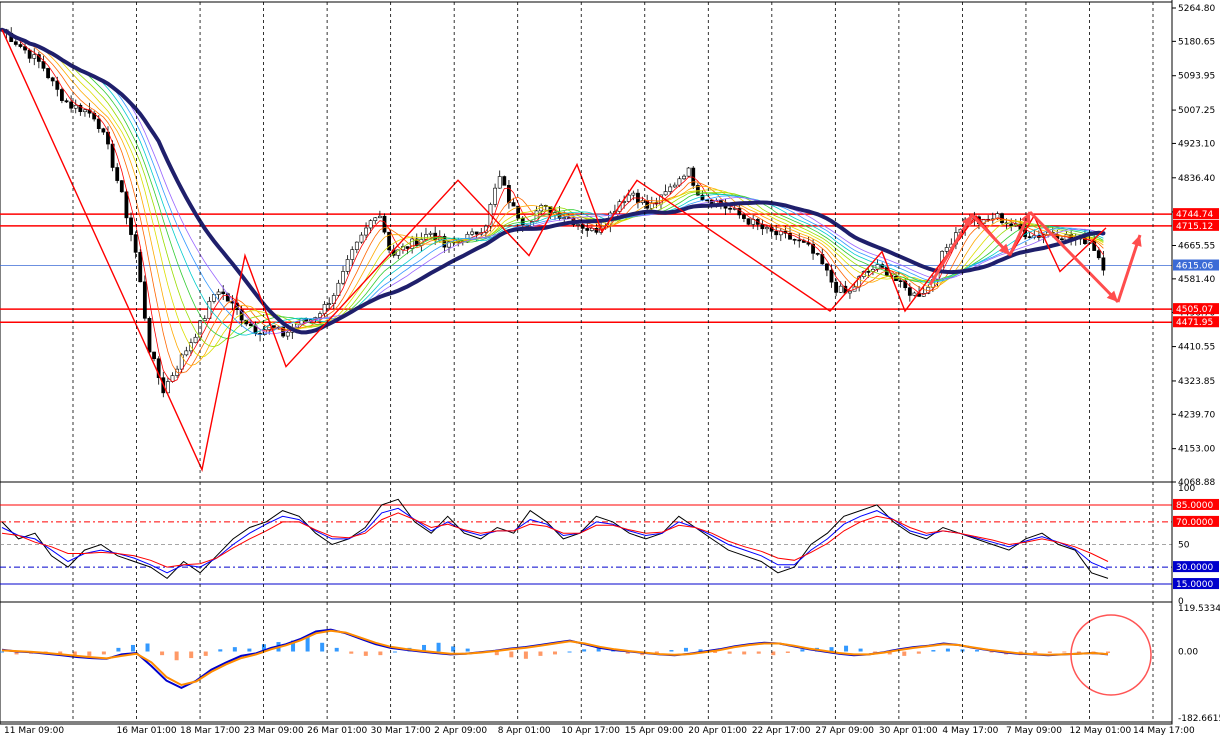 This screenshot has width=1220, height=736. I want to click on x-tick-label: 11 Mar 09:00, so click(34, 731).